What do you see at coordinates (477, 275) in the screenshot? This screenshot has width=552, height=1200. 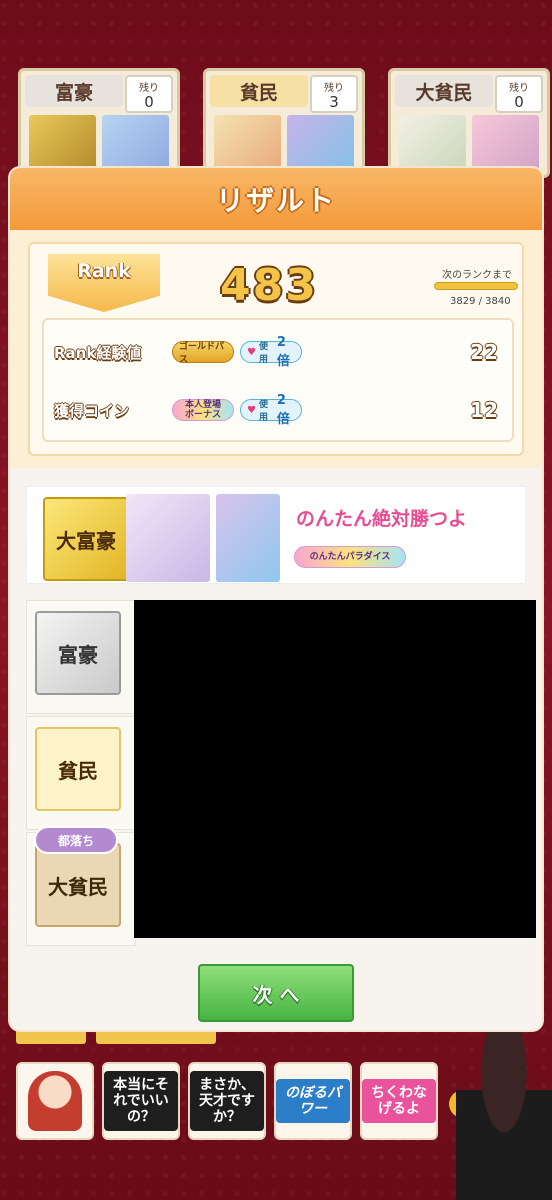 I see `next-rank-label: 次のランクまで` at bounding box center [477, 275].